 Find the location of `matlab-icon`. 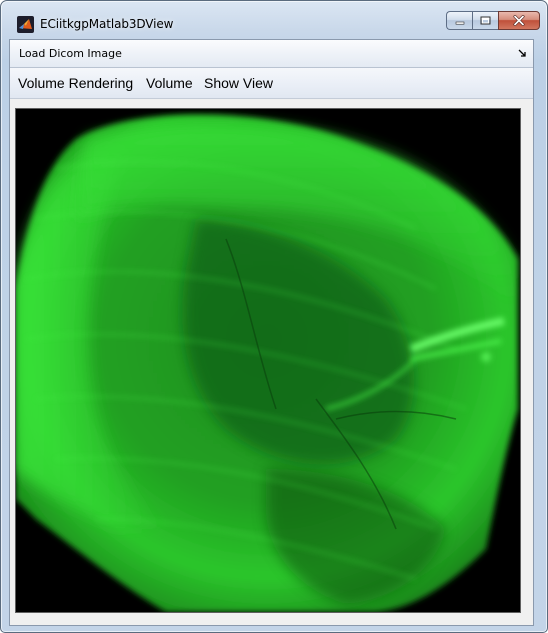

matlab-icon is located at coordinates (25, 24).